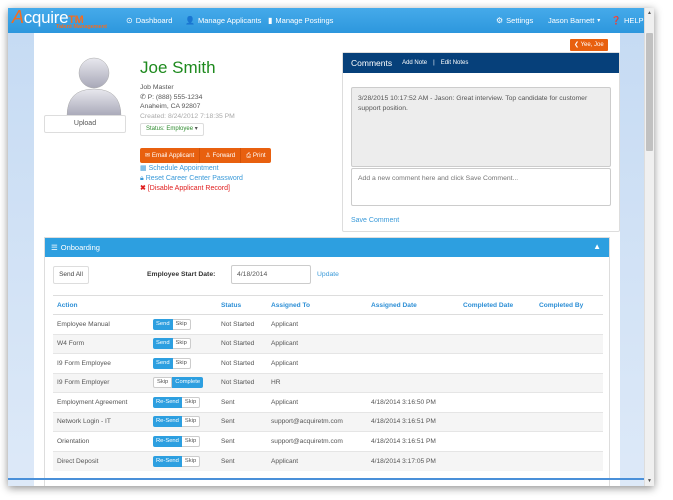 Image resolution: width=673 pixels, height=500 pixels. I want to click on upload-button: Upload, so click(85, 124).